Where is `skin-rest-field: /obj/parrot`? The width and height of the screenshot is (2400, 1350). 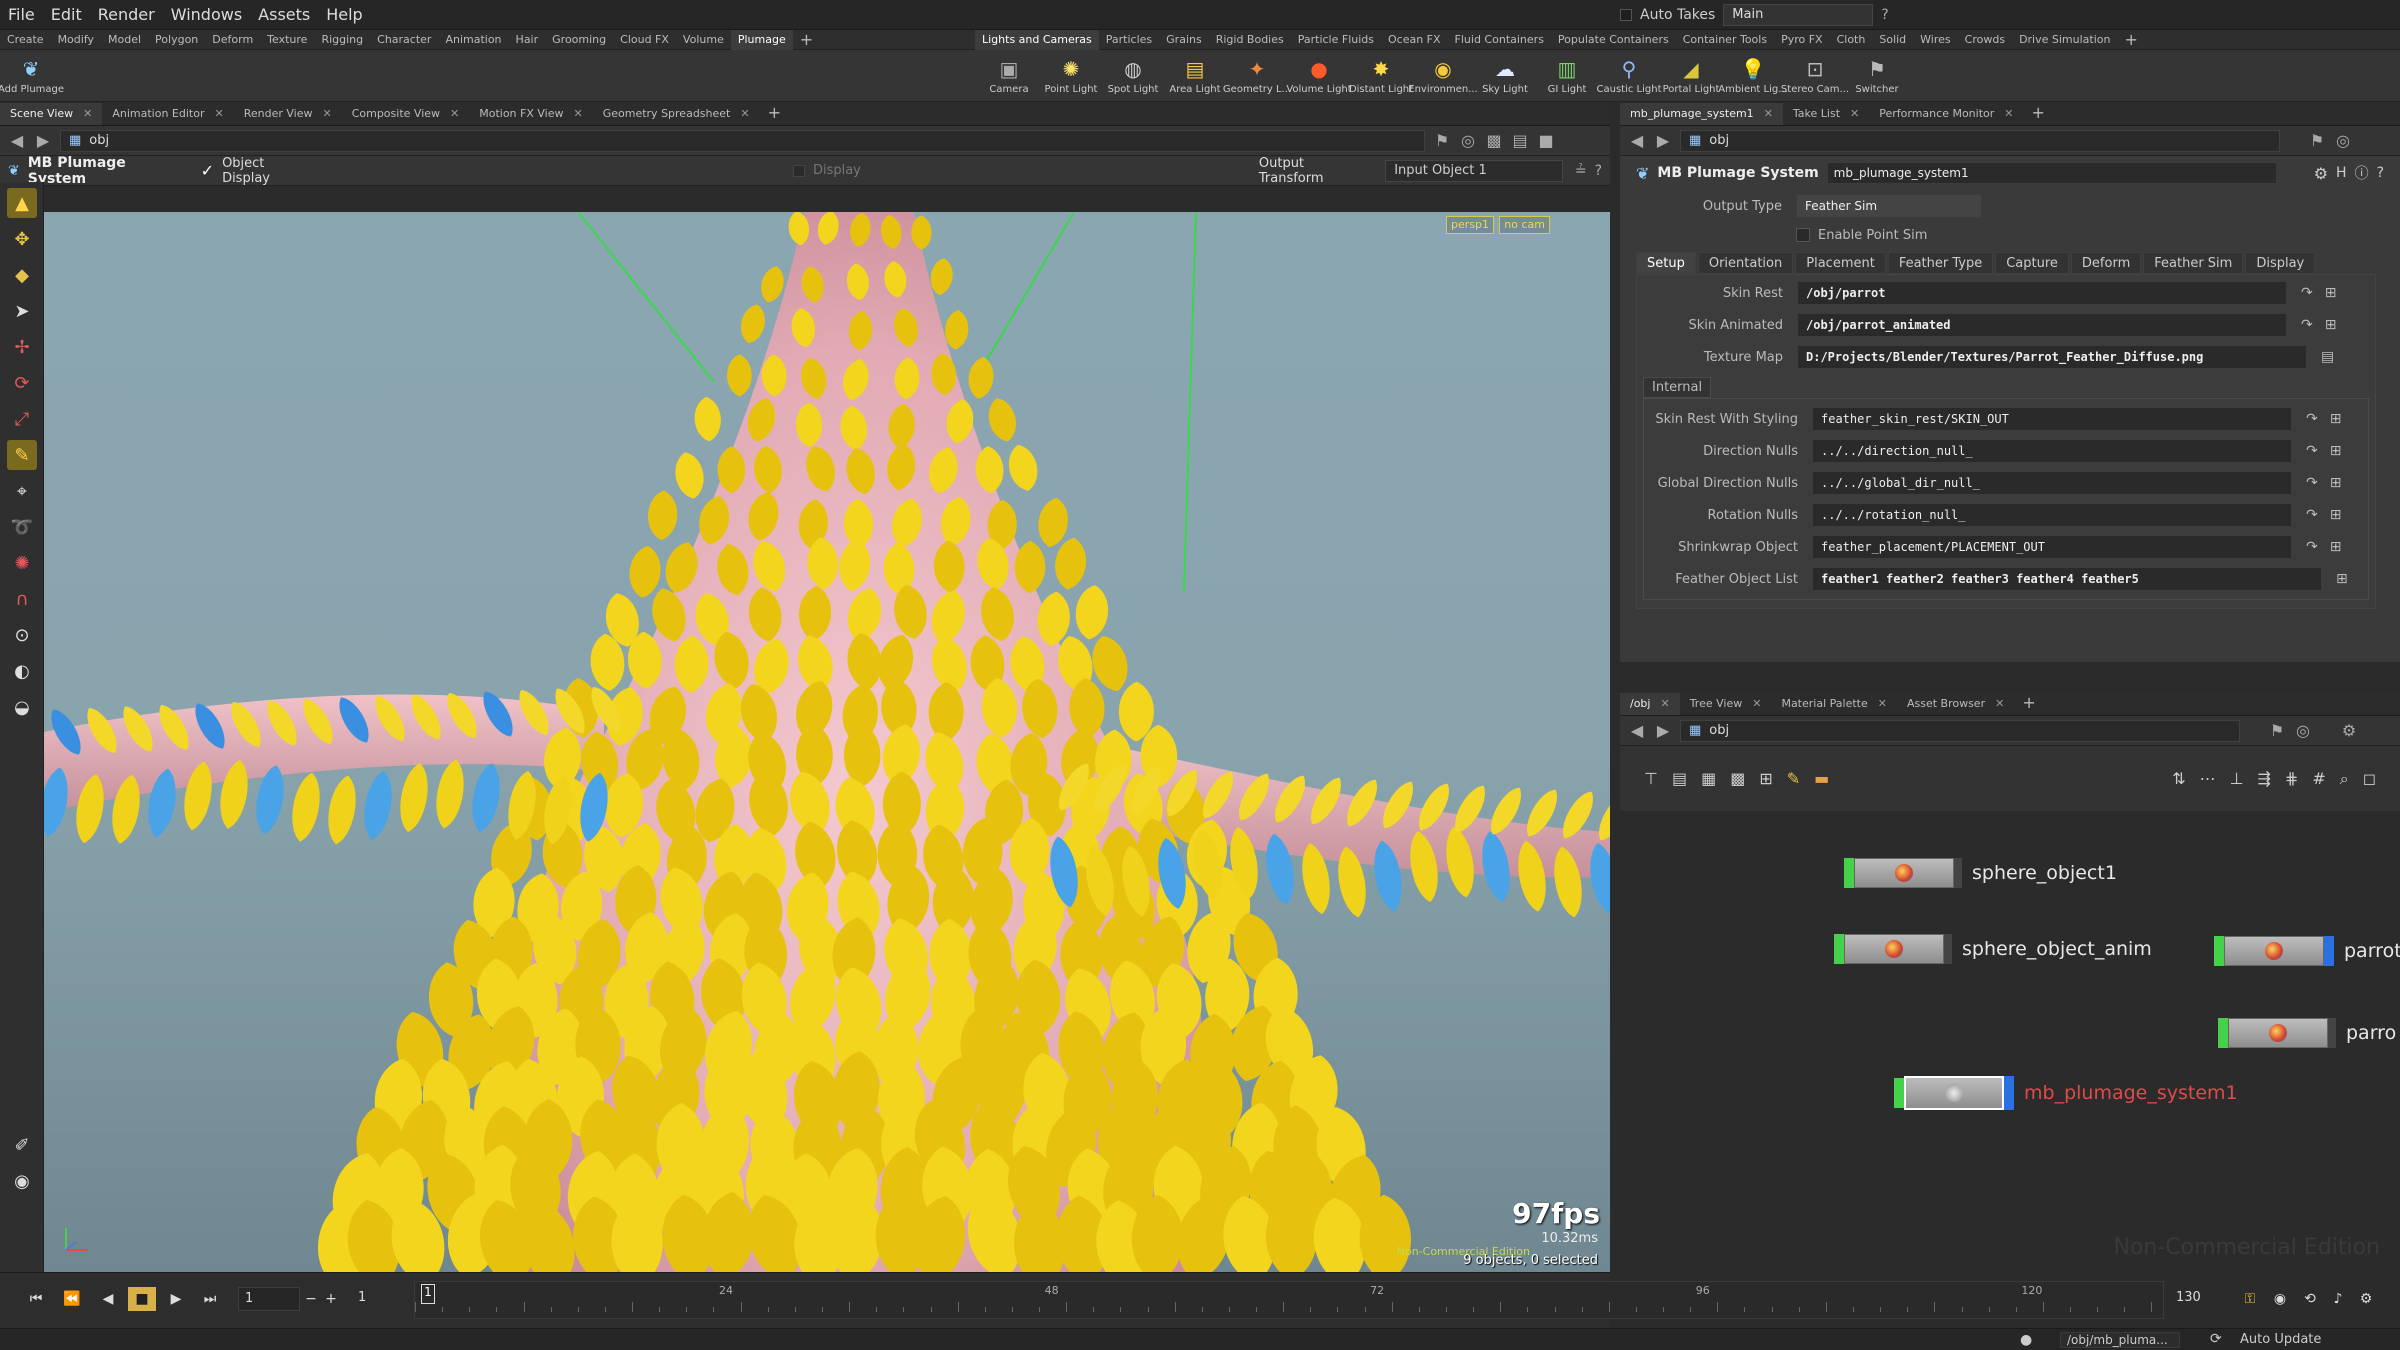
skin-rest-field: /obj/parrot is located at coordinates (2042, 293).